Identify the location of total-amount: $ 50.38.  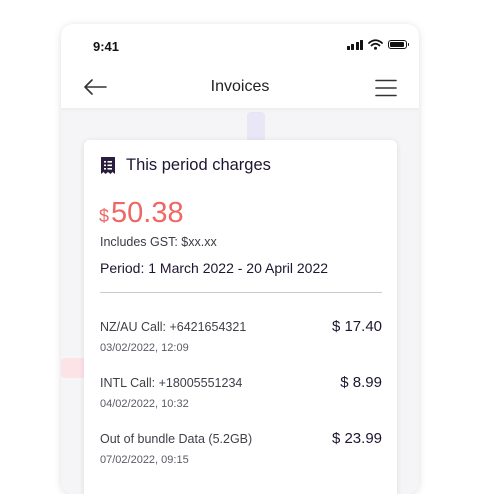
(141, 213).